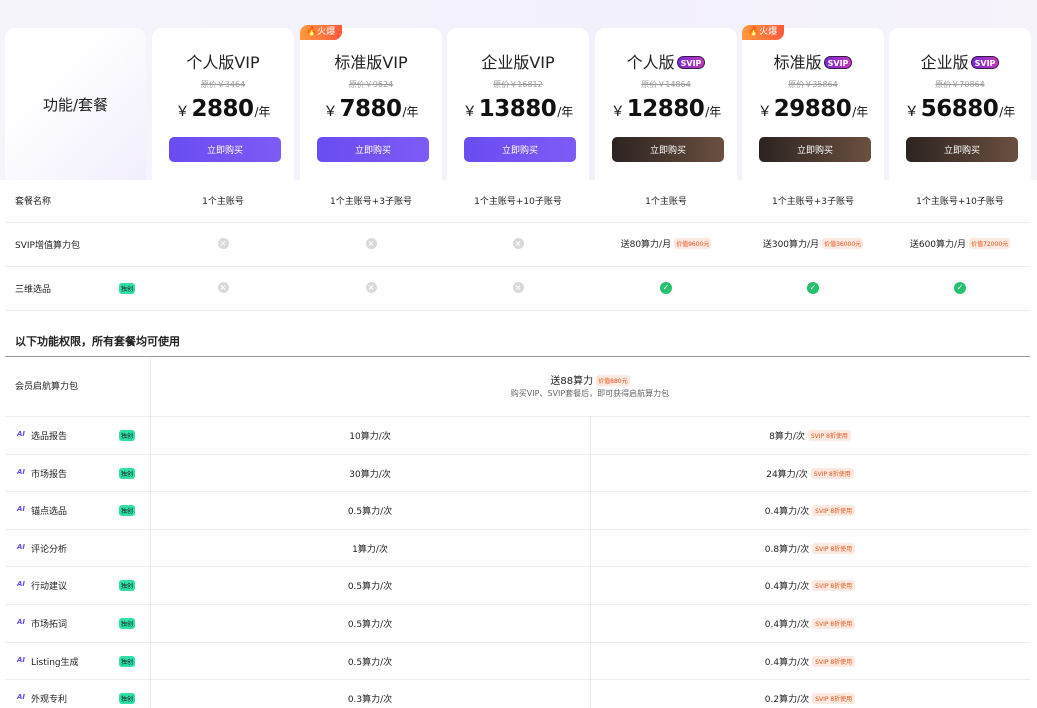 This screenshot has width=1037, height=708. What do you see at coordinates (223, 202) in the screenshot?
I see `table-cell: 1个主账号` at bounding box center [223, 202].